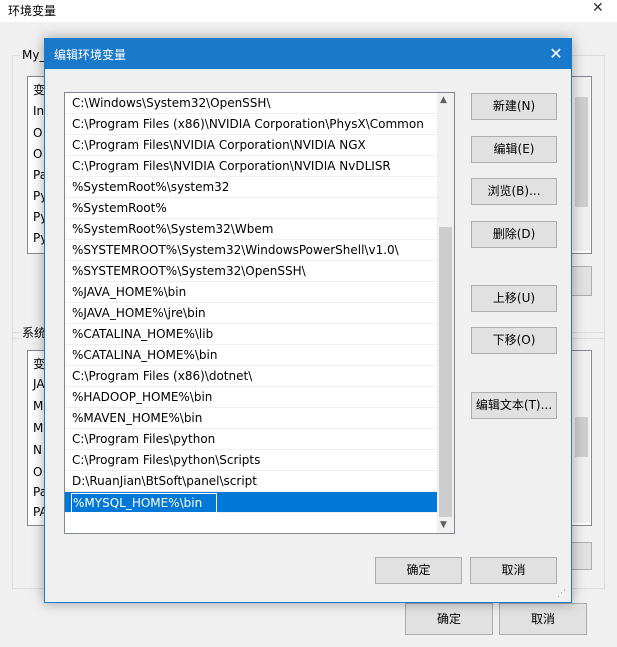  I want to click on user-side-button, so click(581, 281).